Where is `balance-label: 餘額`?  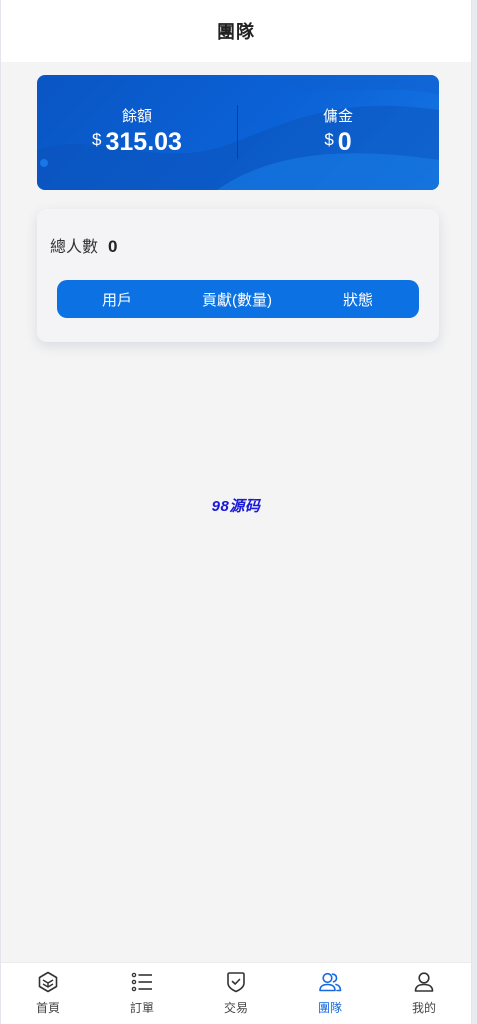 balance-label: 餘額 is located at coordinates (136, 116).